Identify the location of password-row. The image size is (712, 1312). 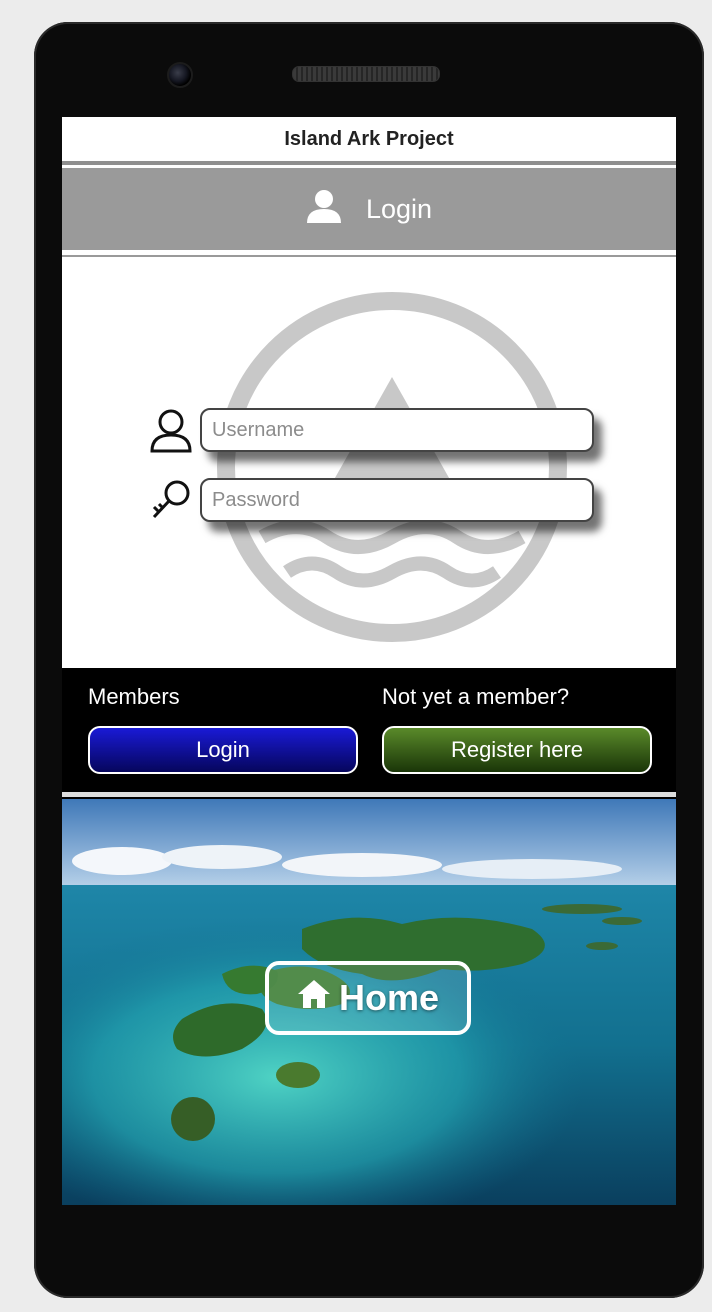
(368, 500).